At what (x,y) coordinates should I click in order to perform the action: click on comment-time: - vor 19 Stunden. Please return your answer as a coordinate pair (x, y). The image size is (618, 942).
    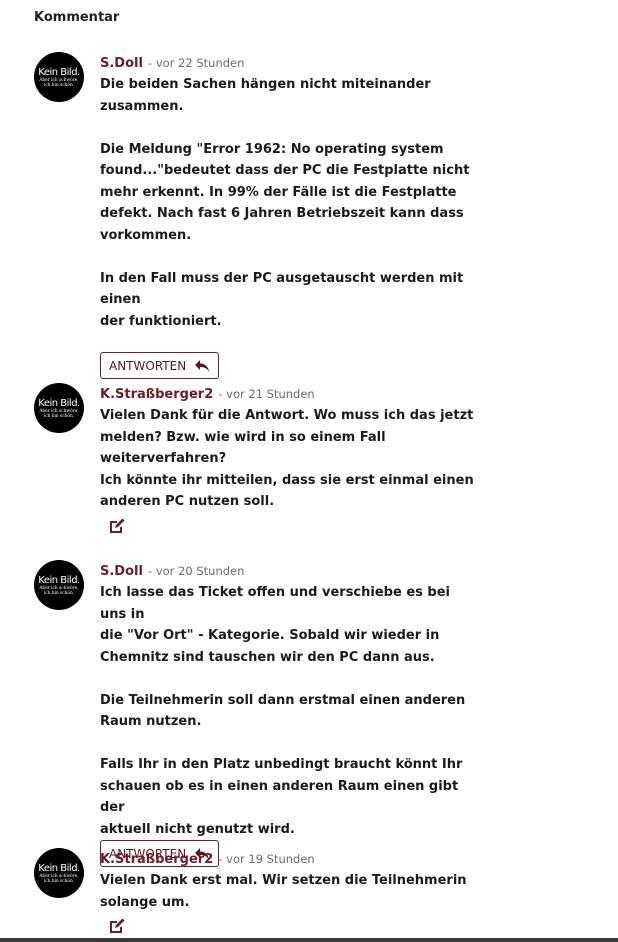
    Looking at the image, I should click on (266, 859).